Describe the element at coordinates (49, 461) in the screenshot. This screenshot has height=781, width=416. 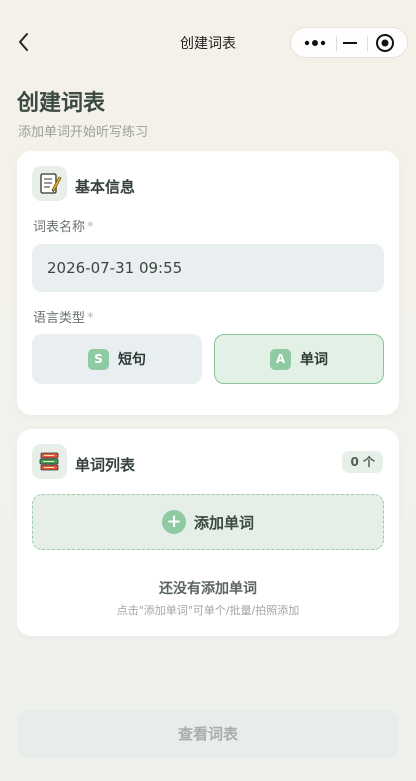
I see `books-icon` at that location.